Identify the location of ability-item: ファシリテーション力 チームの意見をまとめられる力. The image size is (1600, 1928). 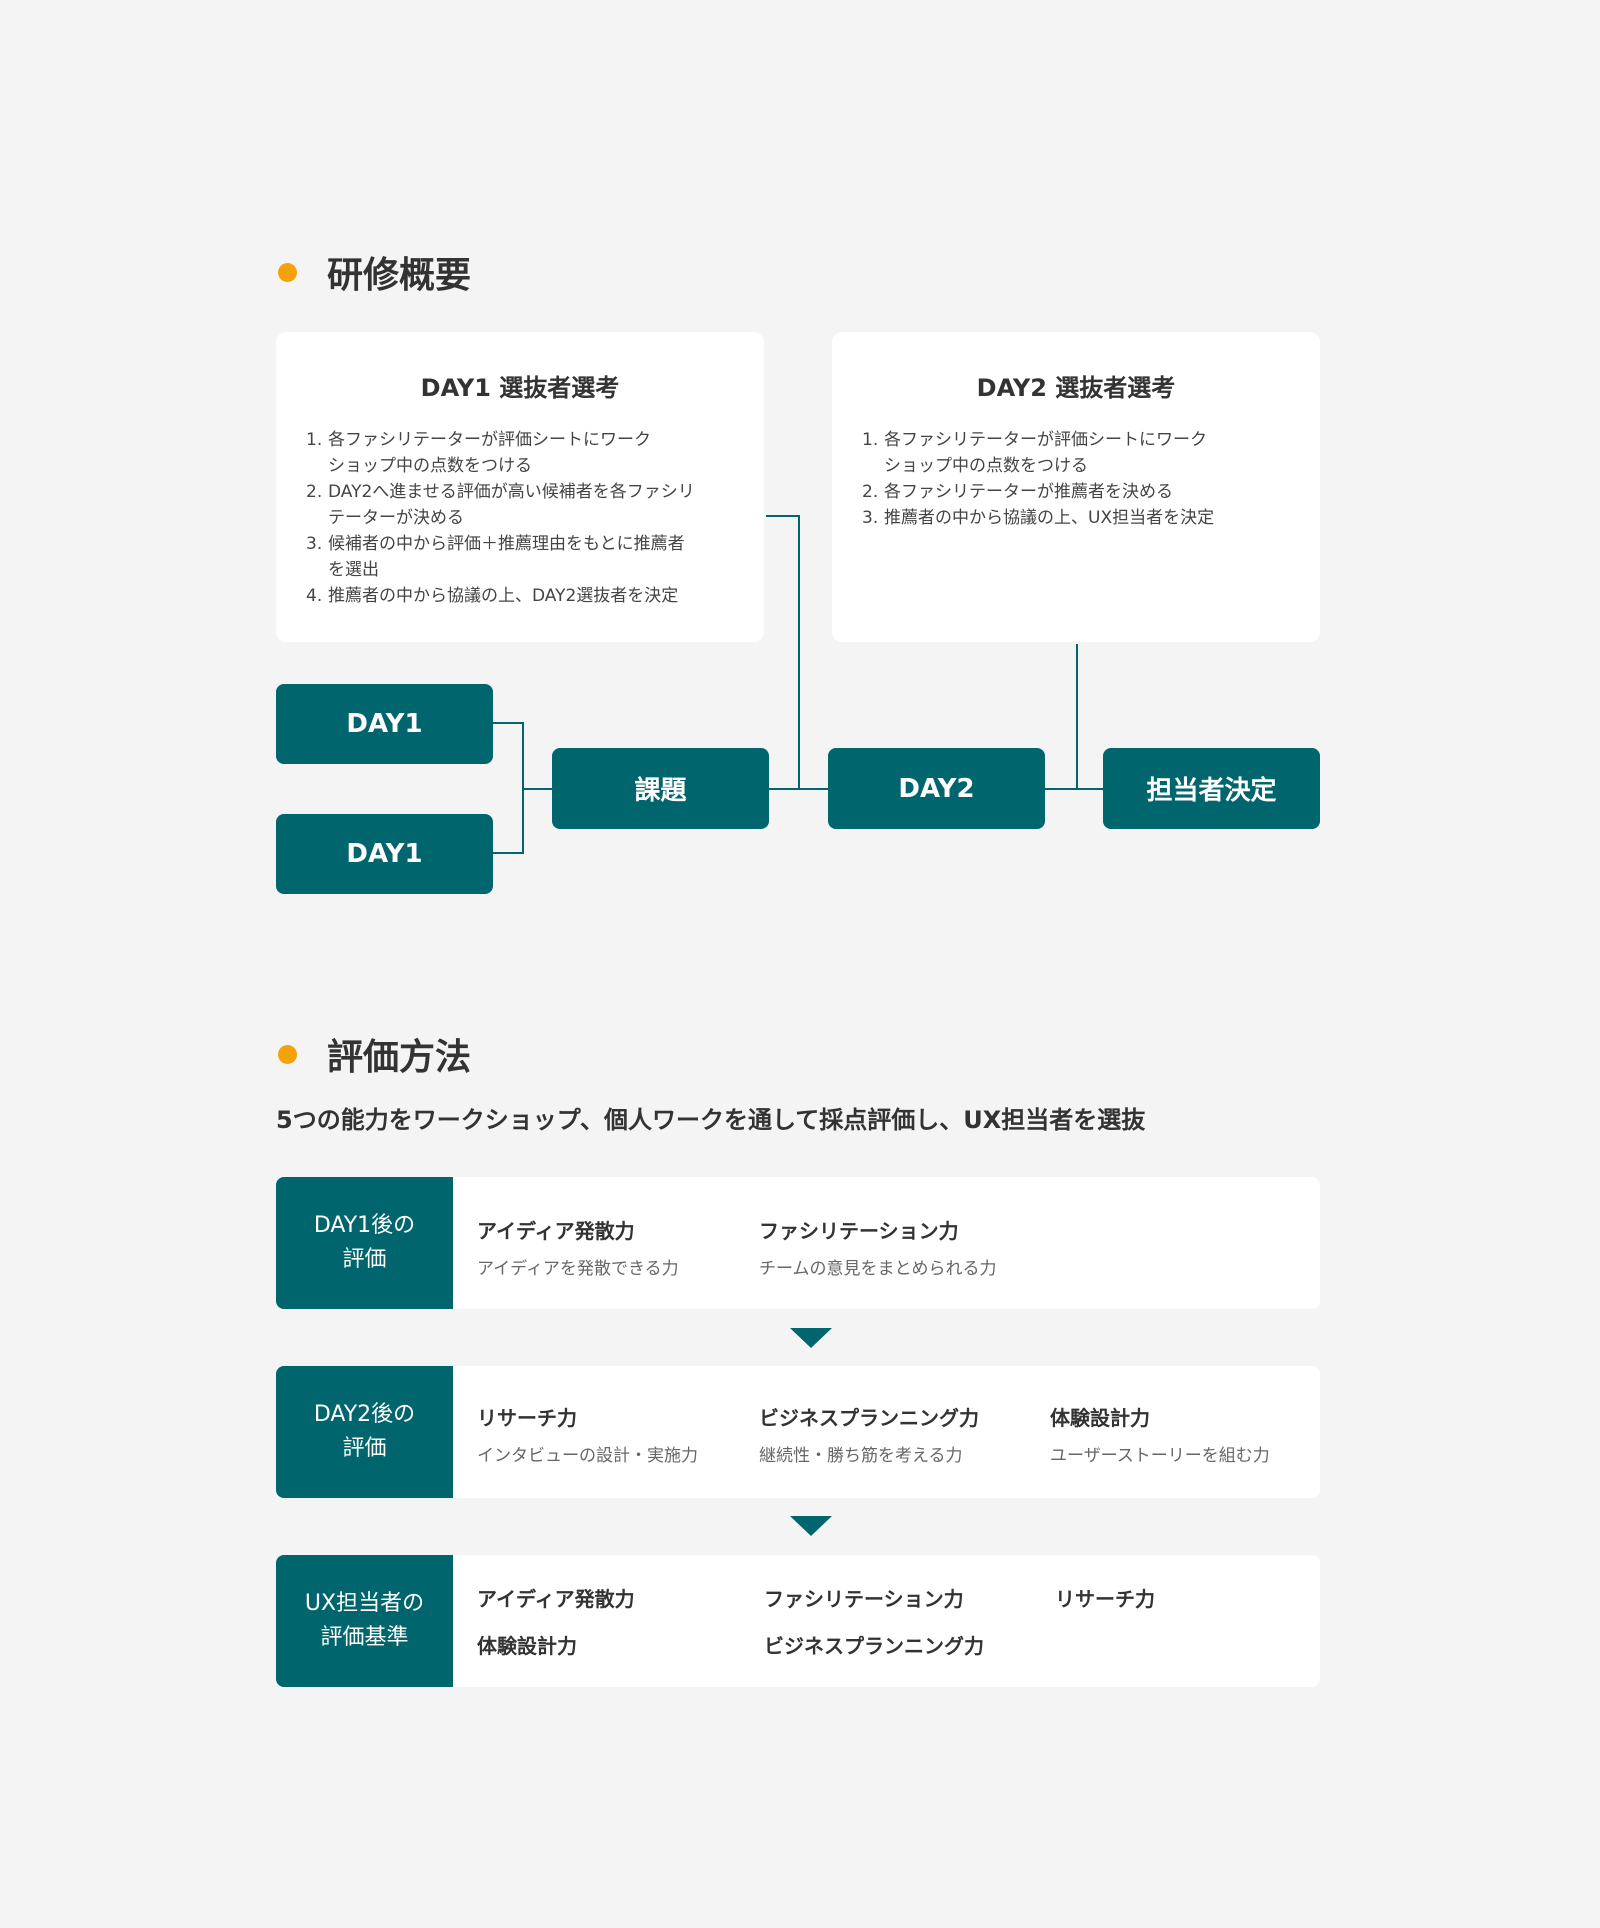
(878, 1249).